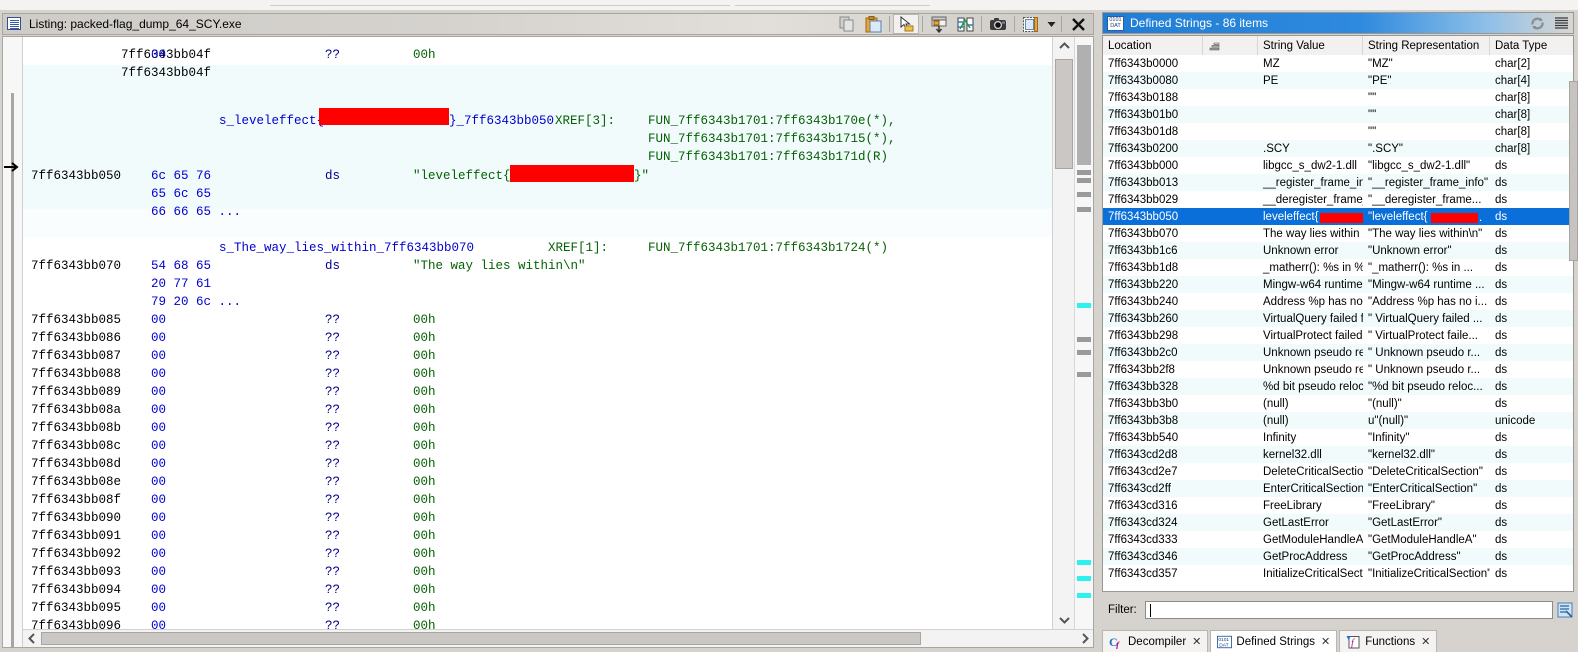  What do you see at coordinates (939, 24) in the screenshot?
I see `table-add-icon` at bounding box center [939, 24].